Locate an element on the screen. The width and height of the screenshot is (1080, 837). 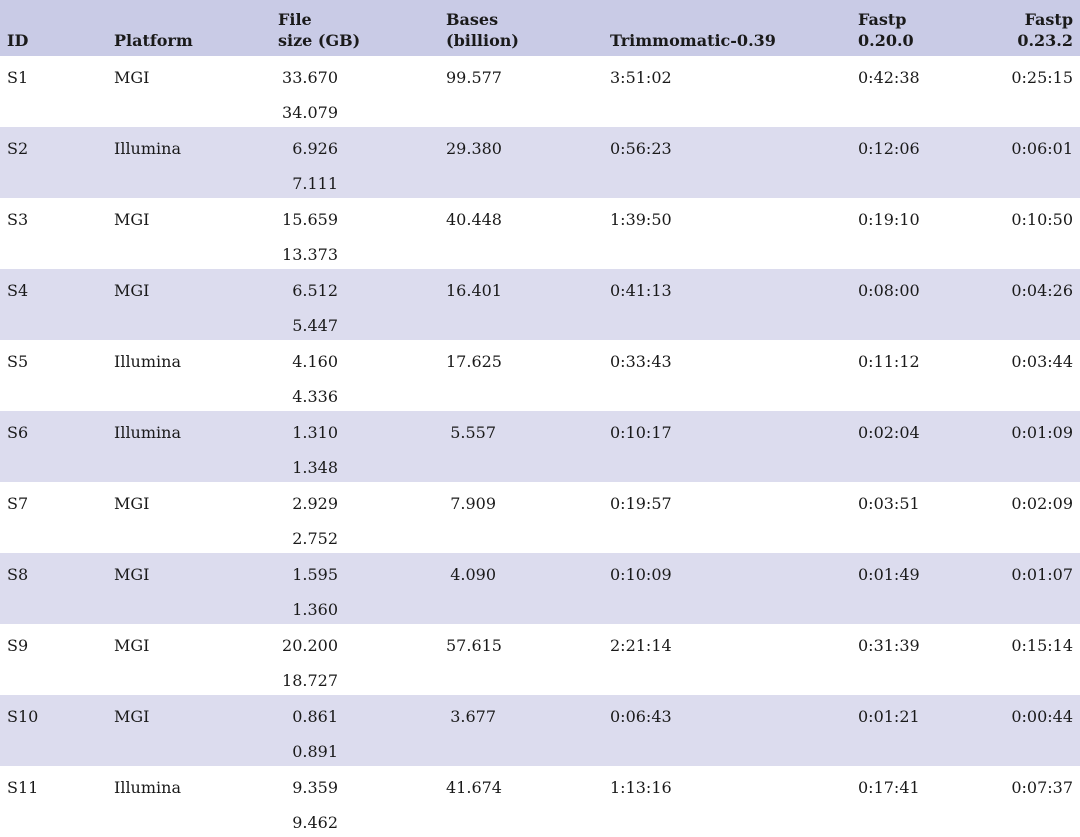
cell-file-size-1: 9.359 is located at coordinates (315, 787).